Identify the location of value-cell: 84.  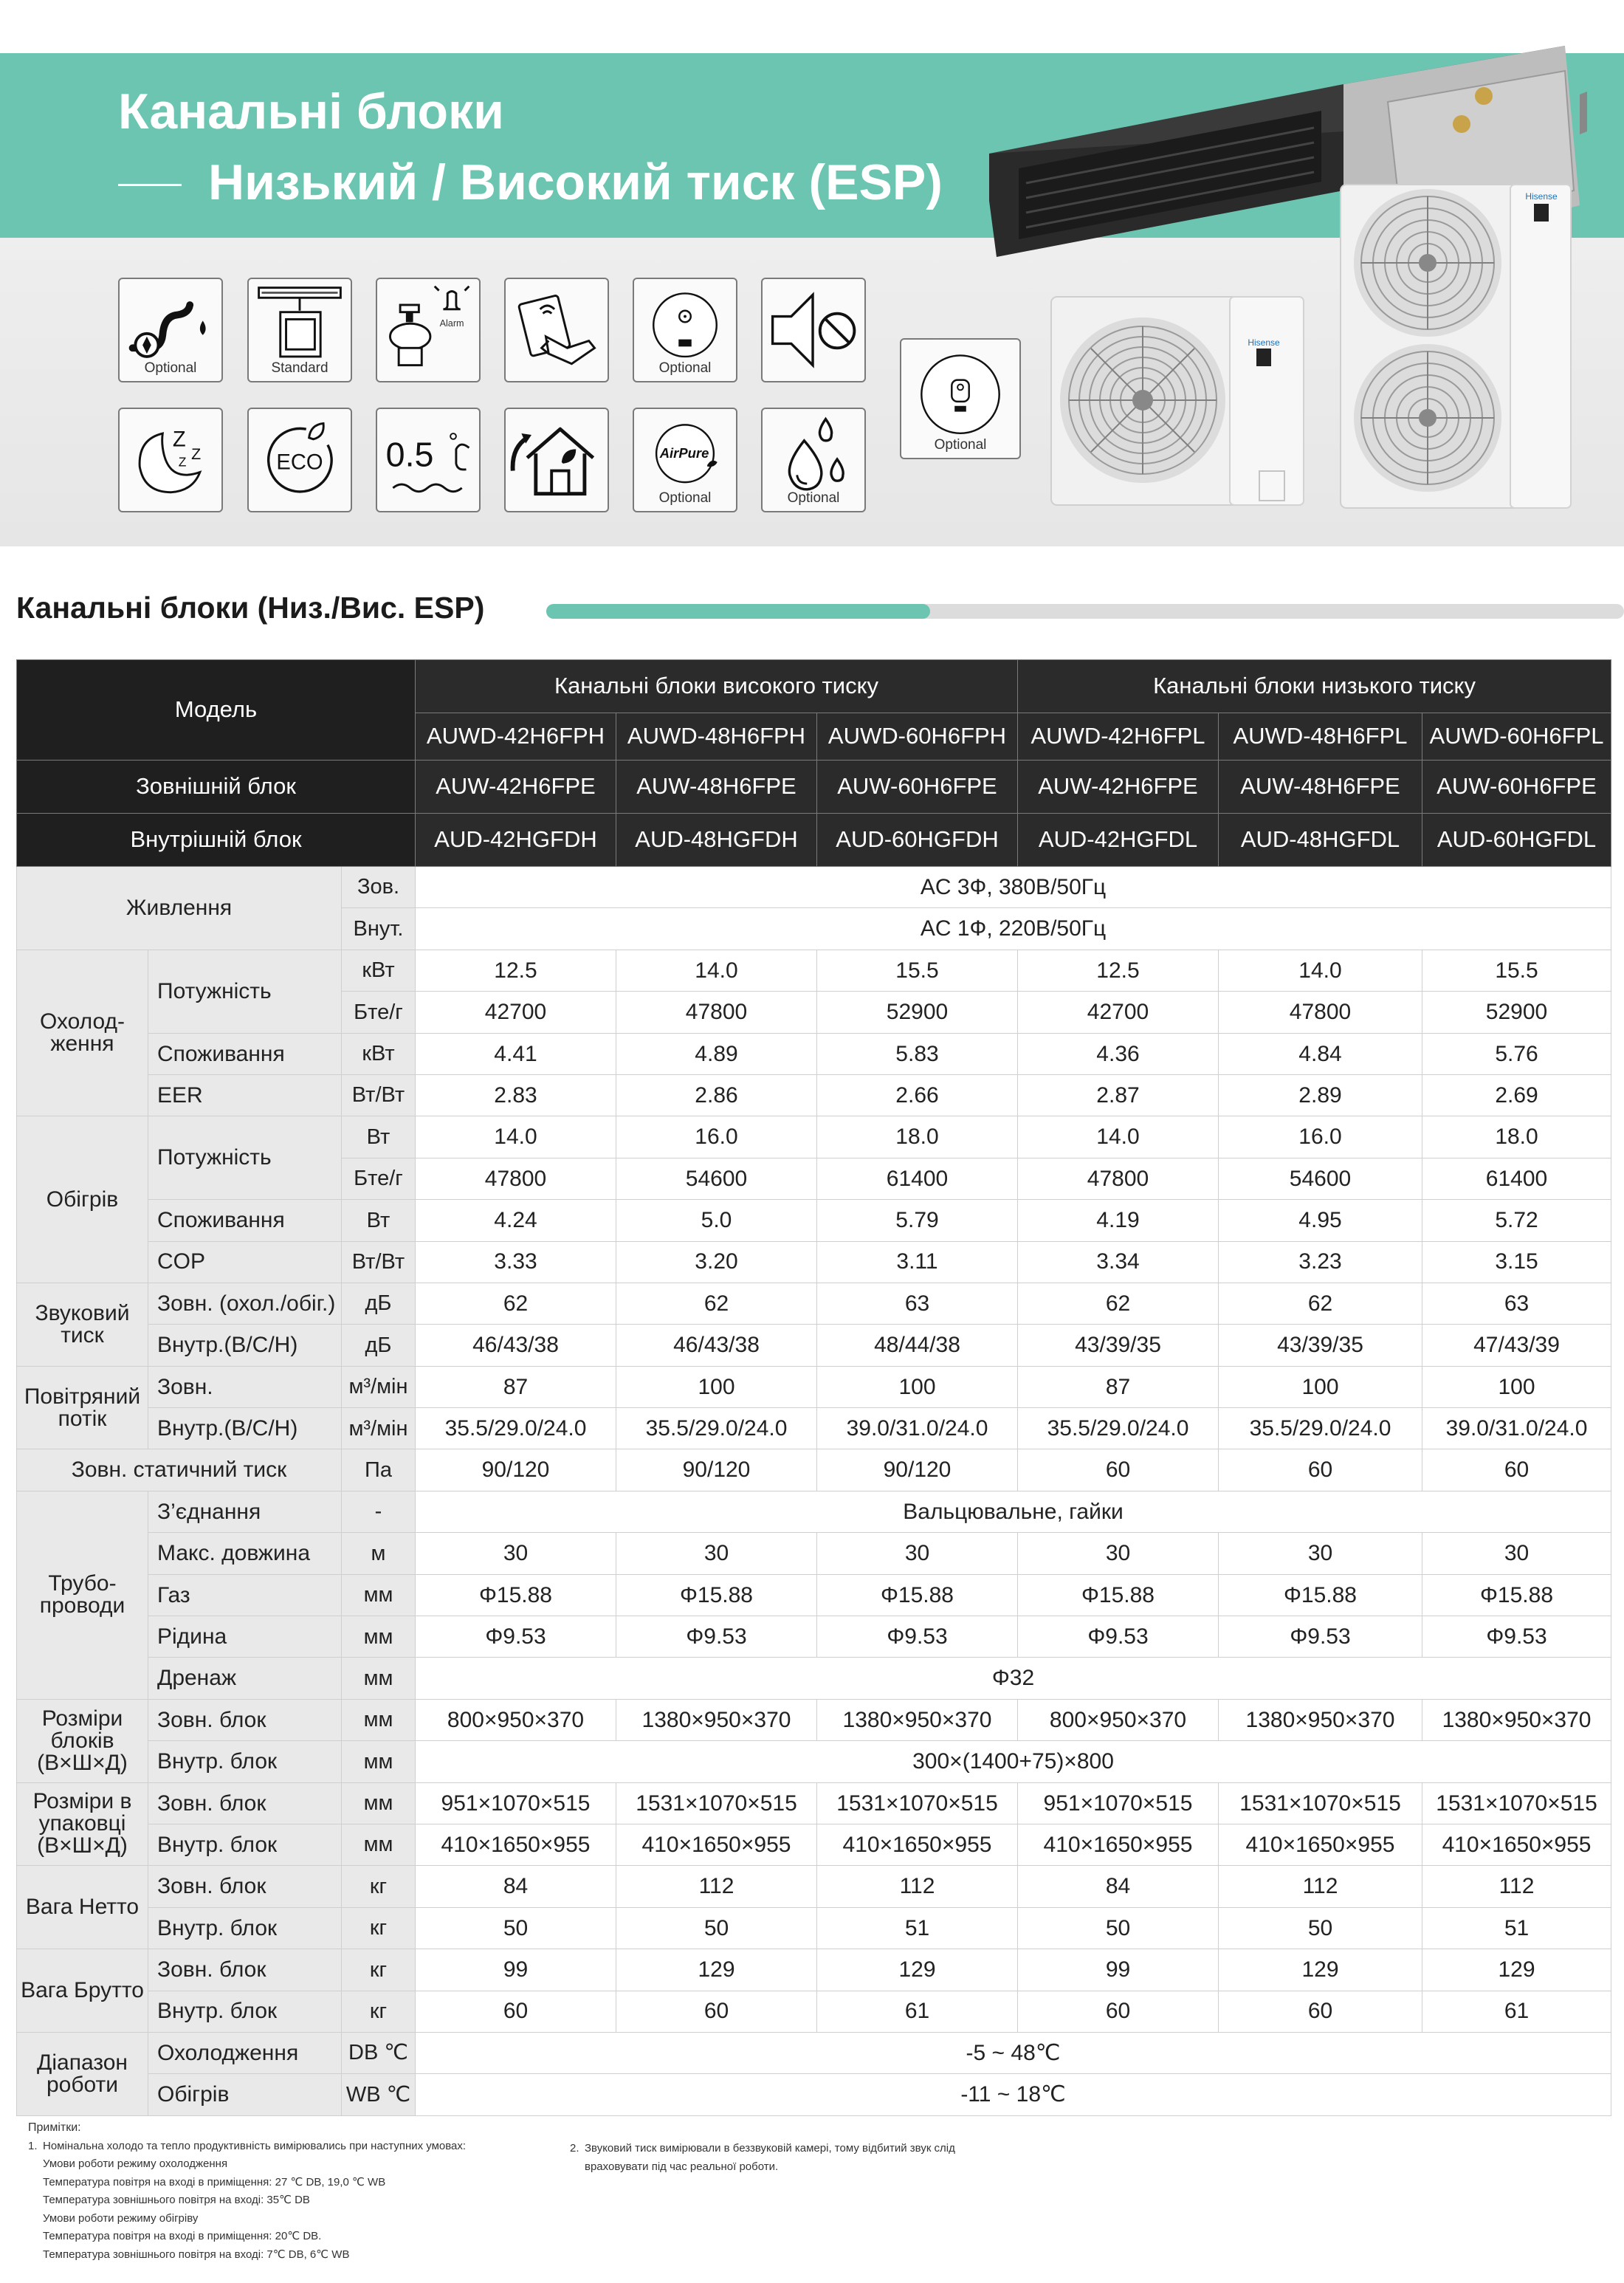
(515, 1886).